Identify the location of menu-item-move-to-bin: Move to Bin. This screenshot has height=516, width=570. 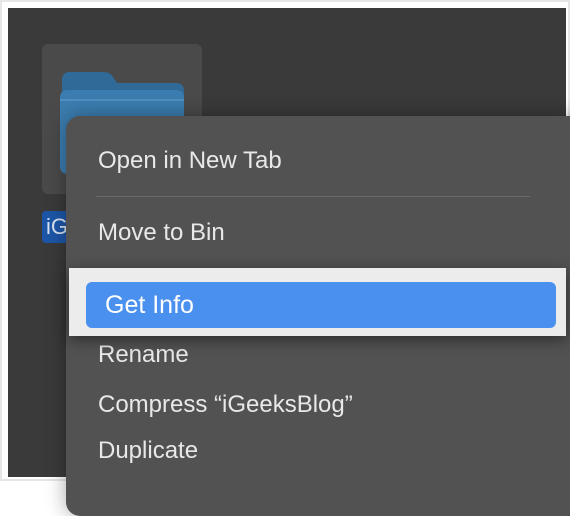
(161, 233).